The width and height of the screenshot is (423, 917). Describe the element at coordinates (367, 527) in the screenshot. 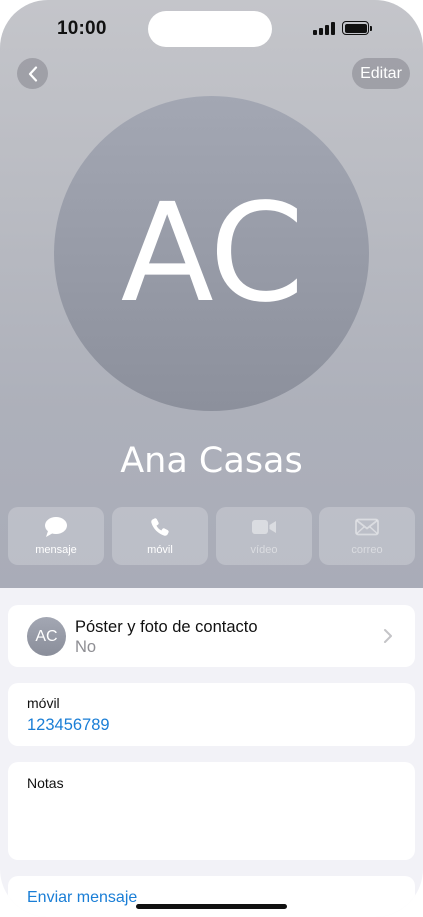

I see `mail-icon` at that location.